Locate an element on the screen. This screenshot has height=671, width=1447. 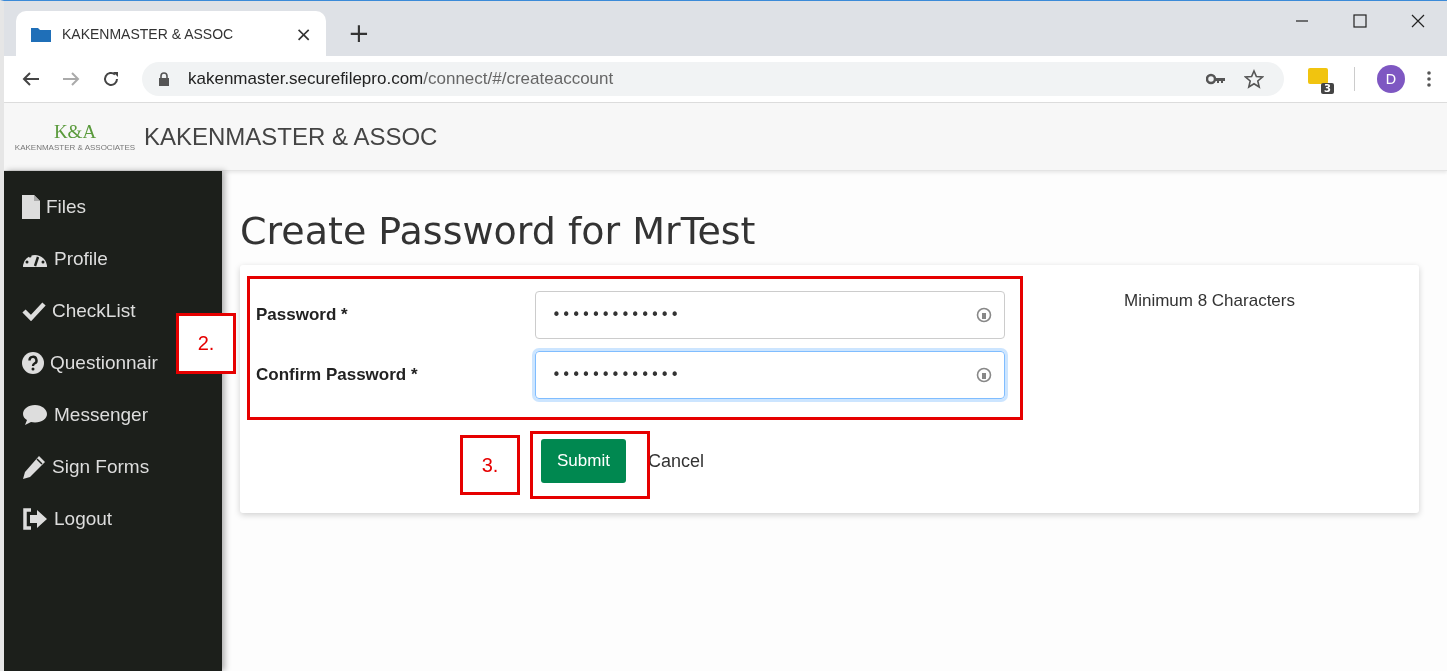
profile-avatar: D is located at coordinates (1391, 79).